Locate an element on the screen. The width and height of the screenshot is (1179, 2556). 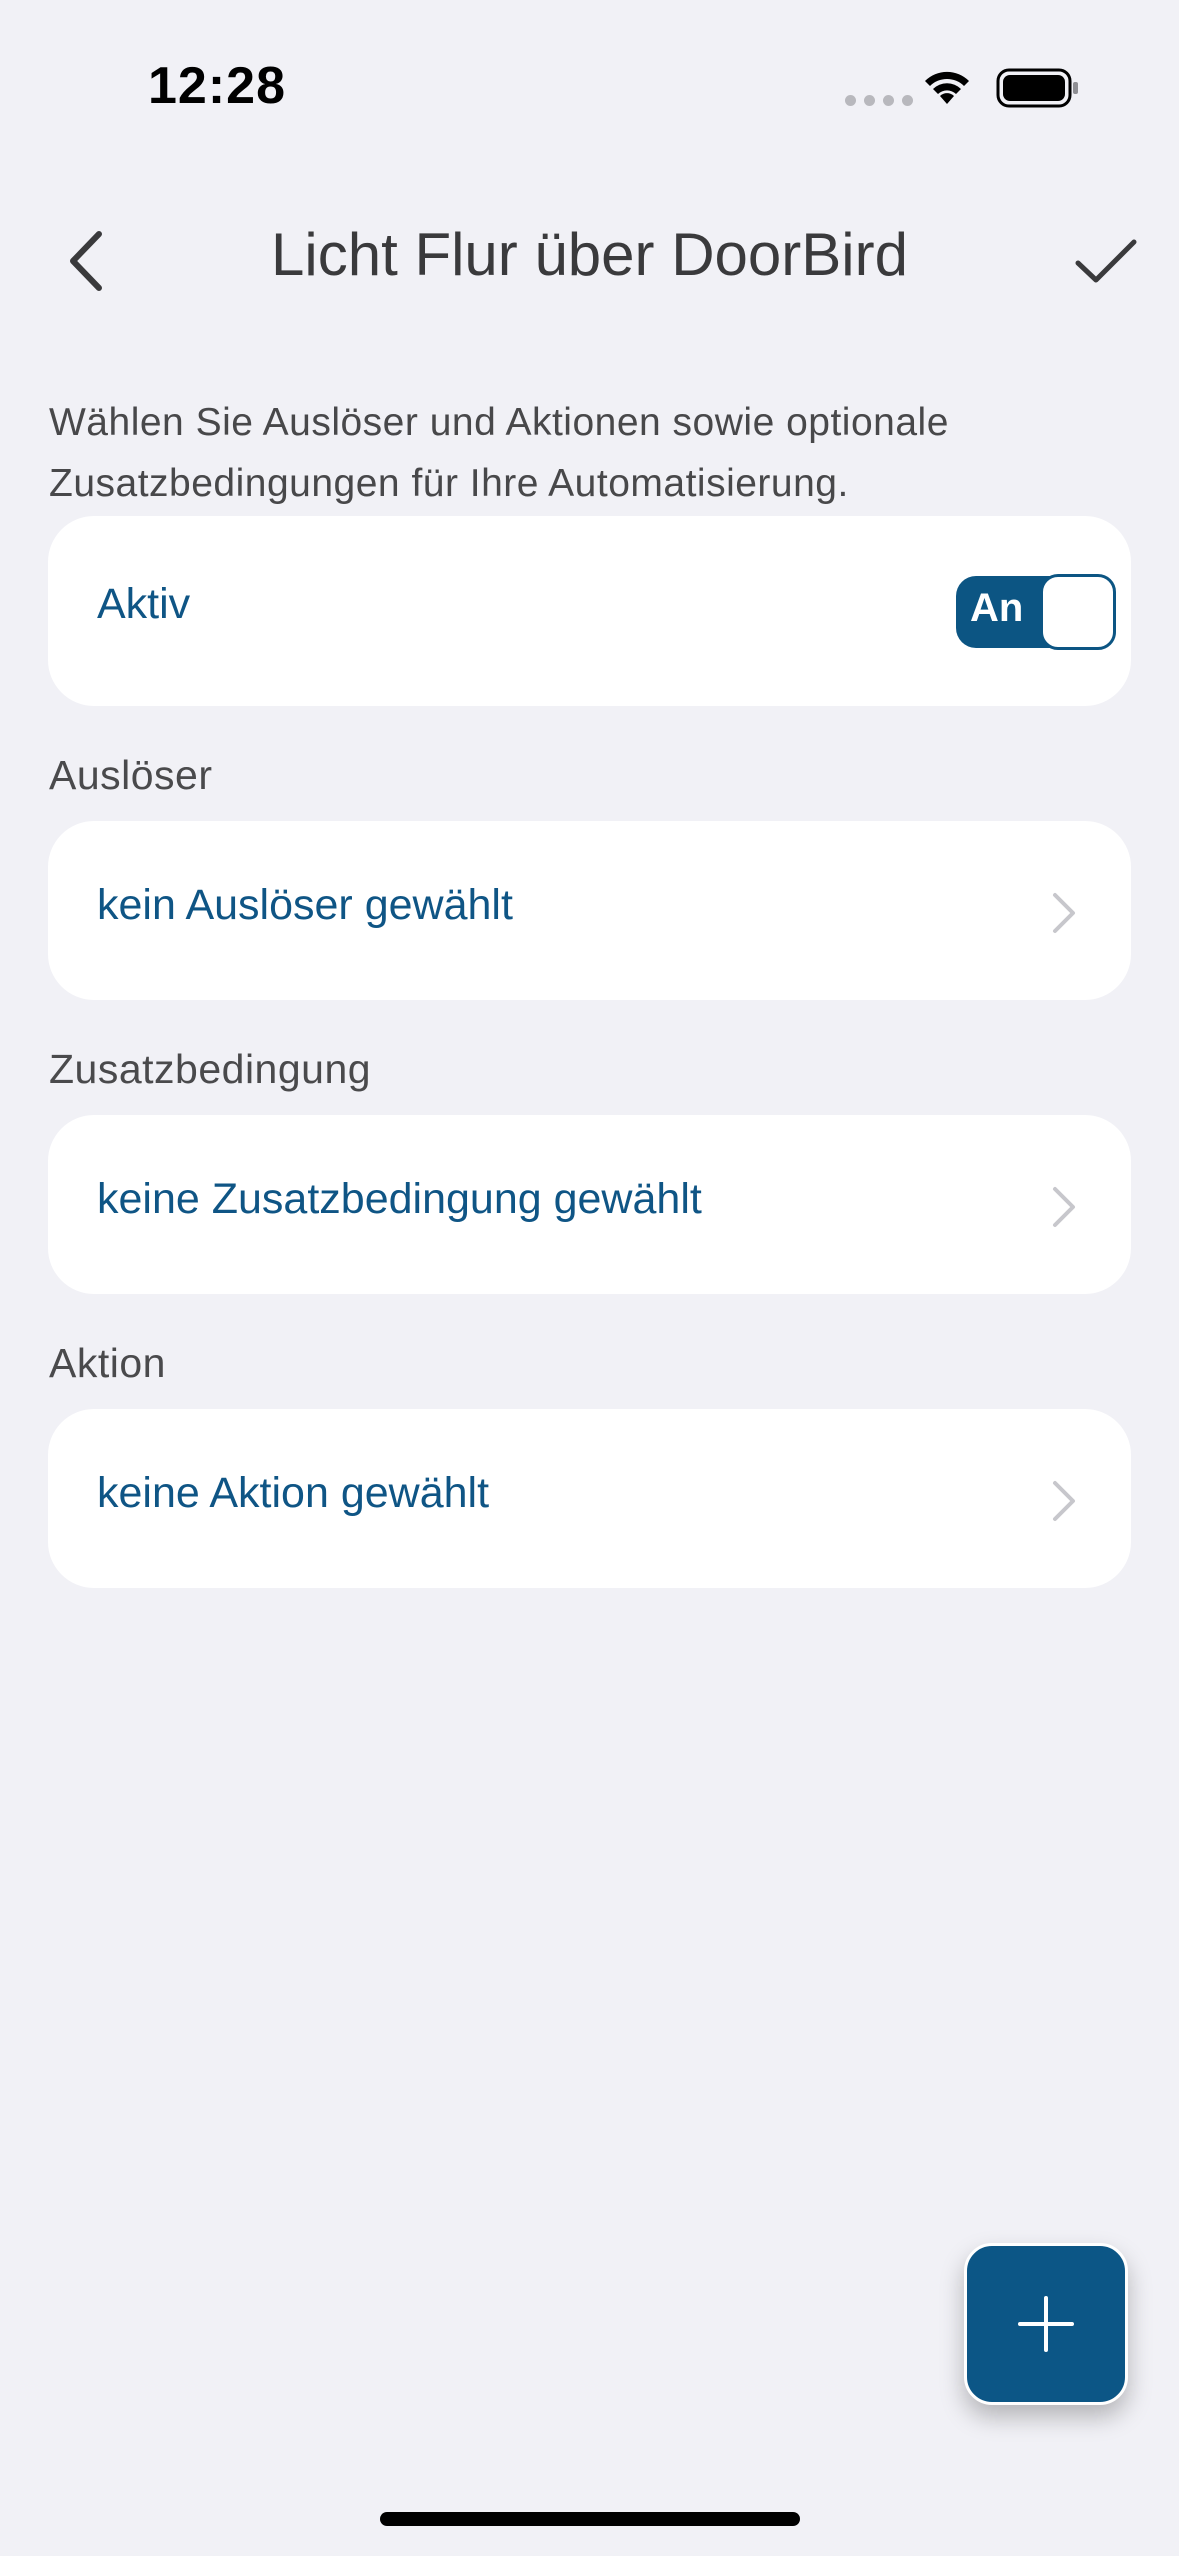
section-header-trigger: Auslöser is located at coordinates (131, 775).